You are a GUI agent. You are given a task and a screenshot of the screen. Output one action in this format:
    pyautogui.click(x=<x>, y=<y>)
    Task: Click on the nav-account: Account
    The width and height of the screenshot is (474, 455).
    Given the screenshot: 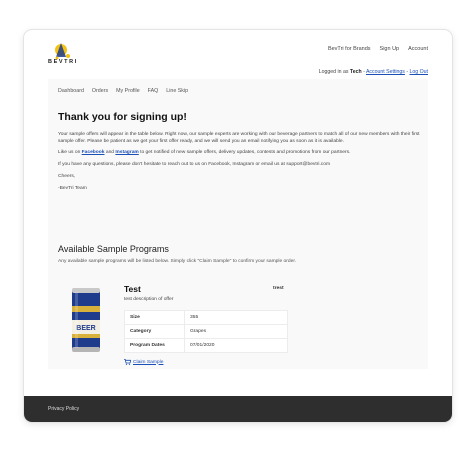 What is the action you would take?
    pyautogui.click(x=418, y=49)
    